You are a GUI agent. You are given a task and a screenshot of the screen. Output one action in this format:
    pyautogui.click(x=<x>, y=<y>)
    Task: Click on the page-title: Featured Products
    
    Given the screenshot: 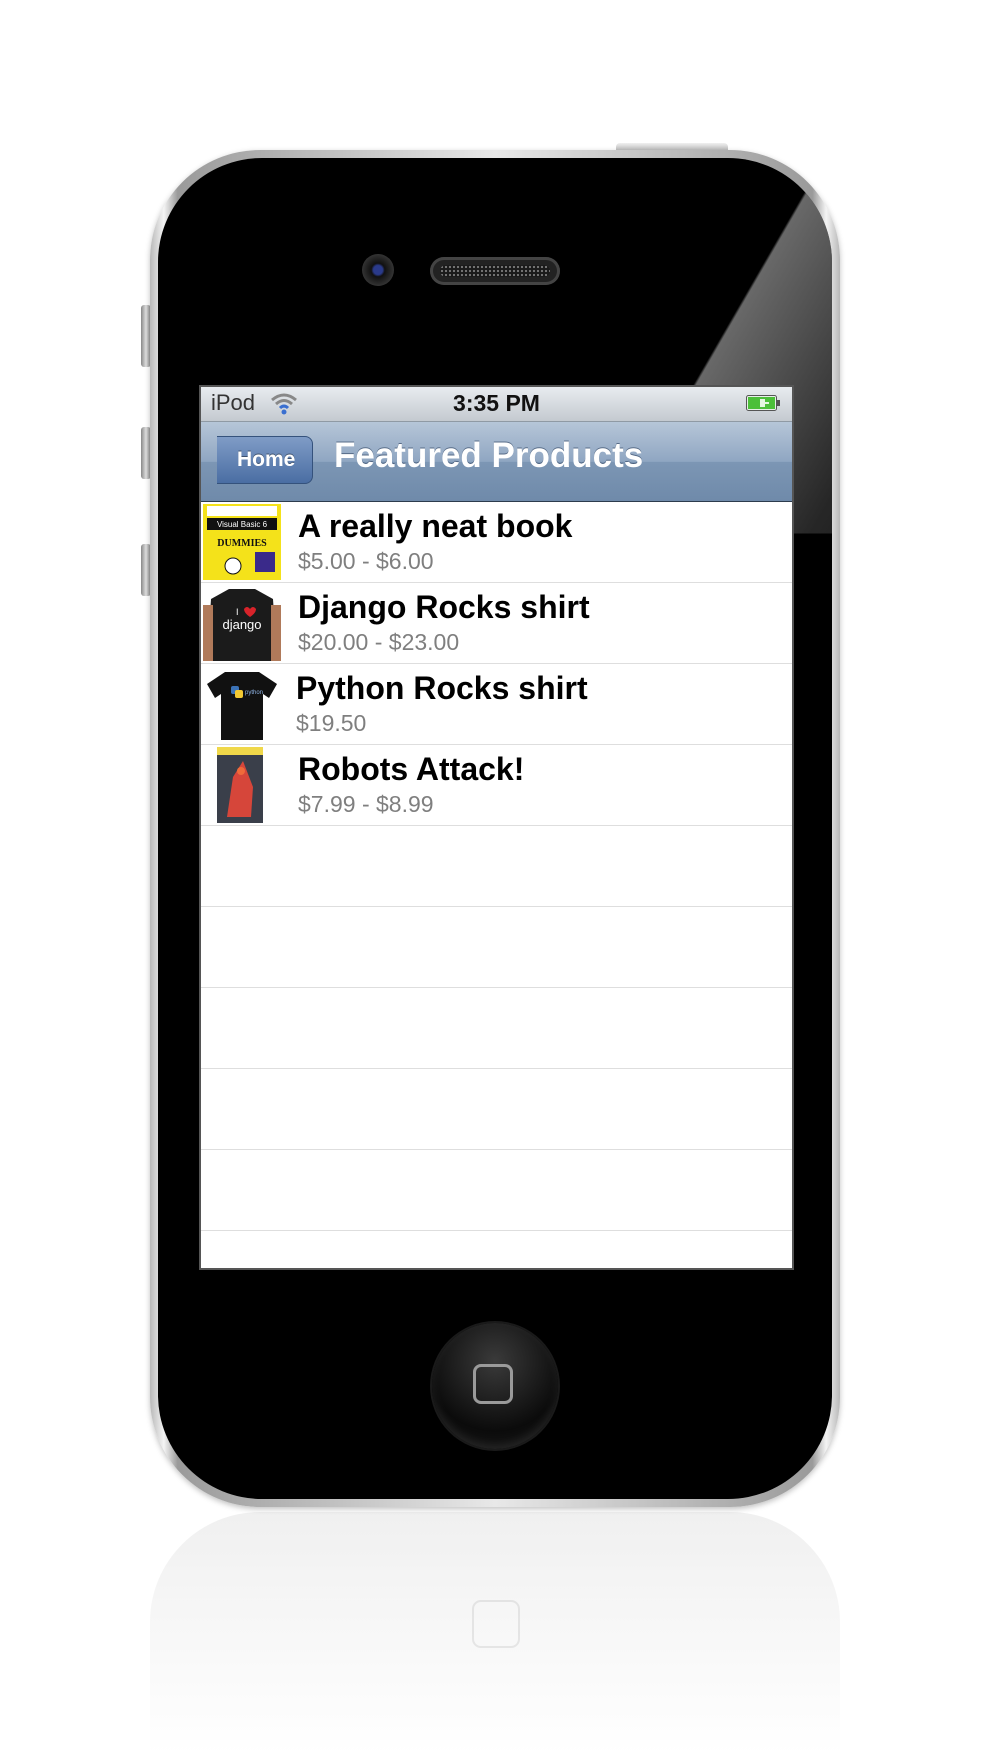 What is the action you would take?
    pyautogui.click(x=489, y=455)
    